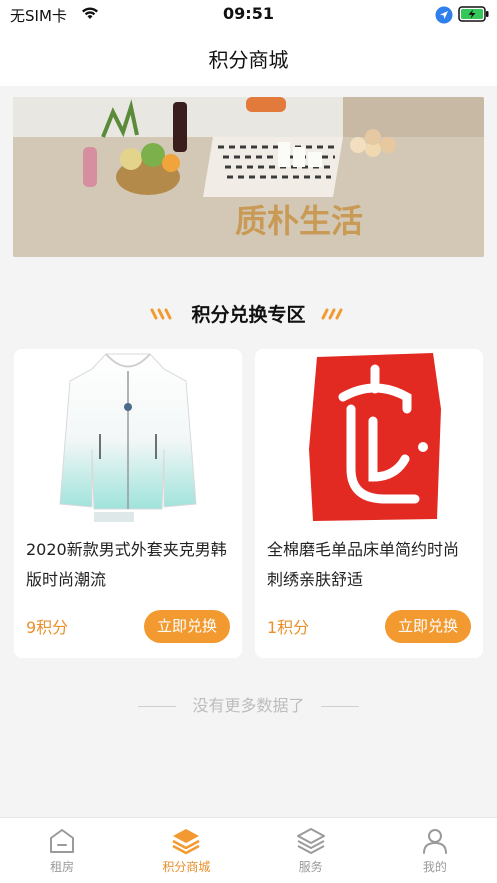  I want to click on no-more-data: 没有更多数据了, so click(248, 704).